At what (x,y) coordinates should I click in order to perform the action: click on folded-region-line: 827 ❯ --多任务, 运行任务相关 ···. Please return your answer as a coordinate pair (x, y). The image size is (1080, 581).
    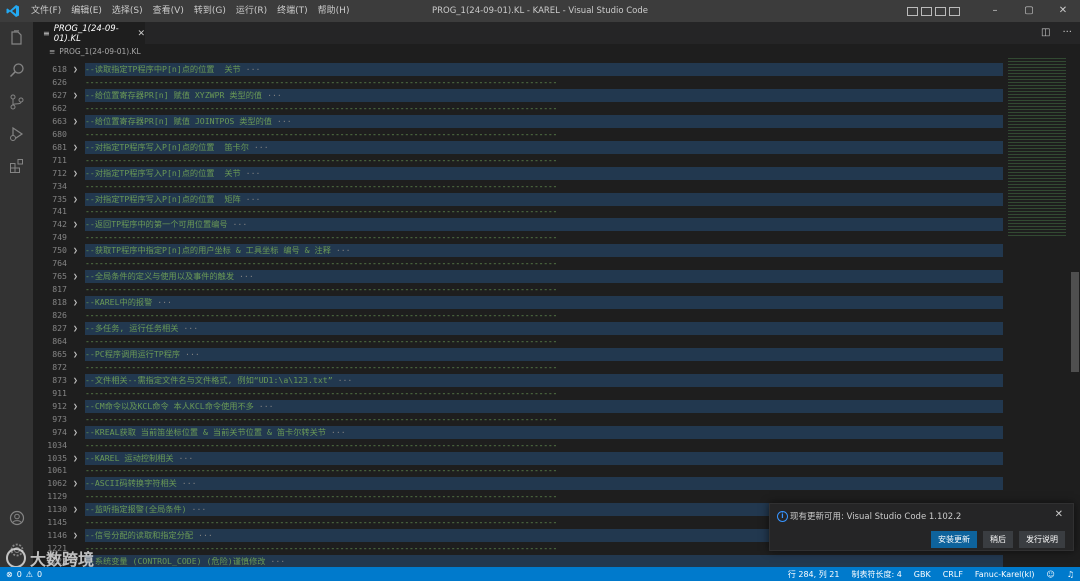
    Looking at the image, I should click on (520, 328).